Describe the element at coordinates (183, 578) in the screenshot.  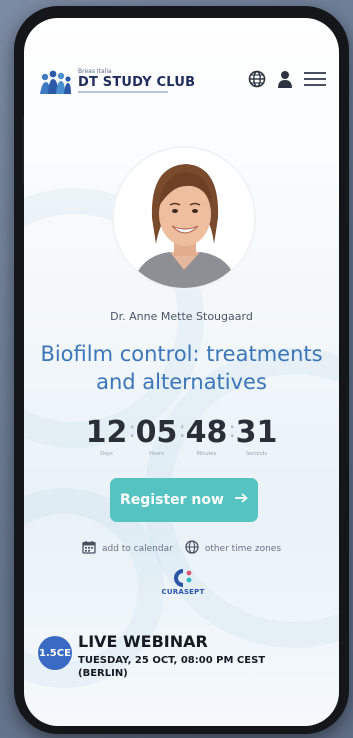
I see `curasept-logo-icon` at that location.